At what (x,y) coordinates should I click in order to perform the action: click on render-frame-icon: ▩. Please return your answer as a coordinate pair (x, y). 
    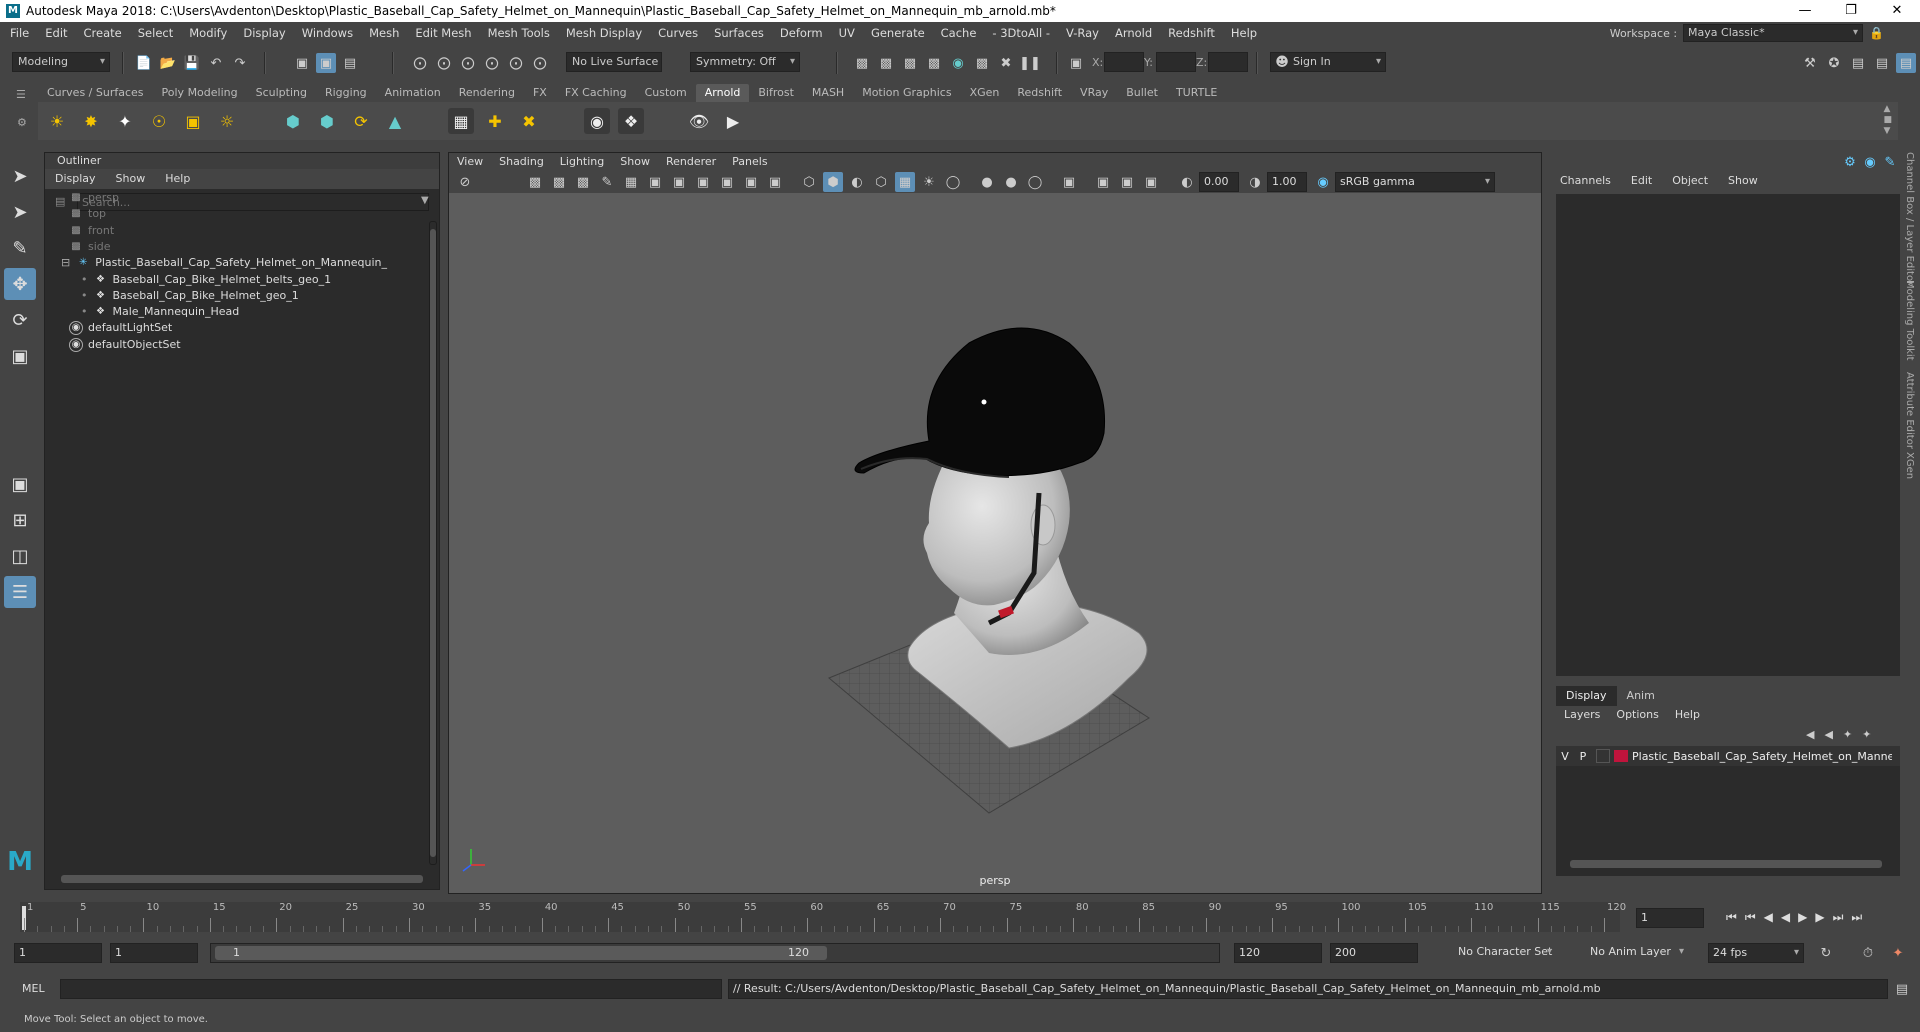
    Looking at the image, I should click on (886, 63).